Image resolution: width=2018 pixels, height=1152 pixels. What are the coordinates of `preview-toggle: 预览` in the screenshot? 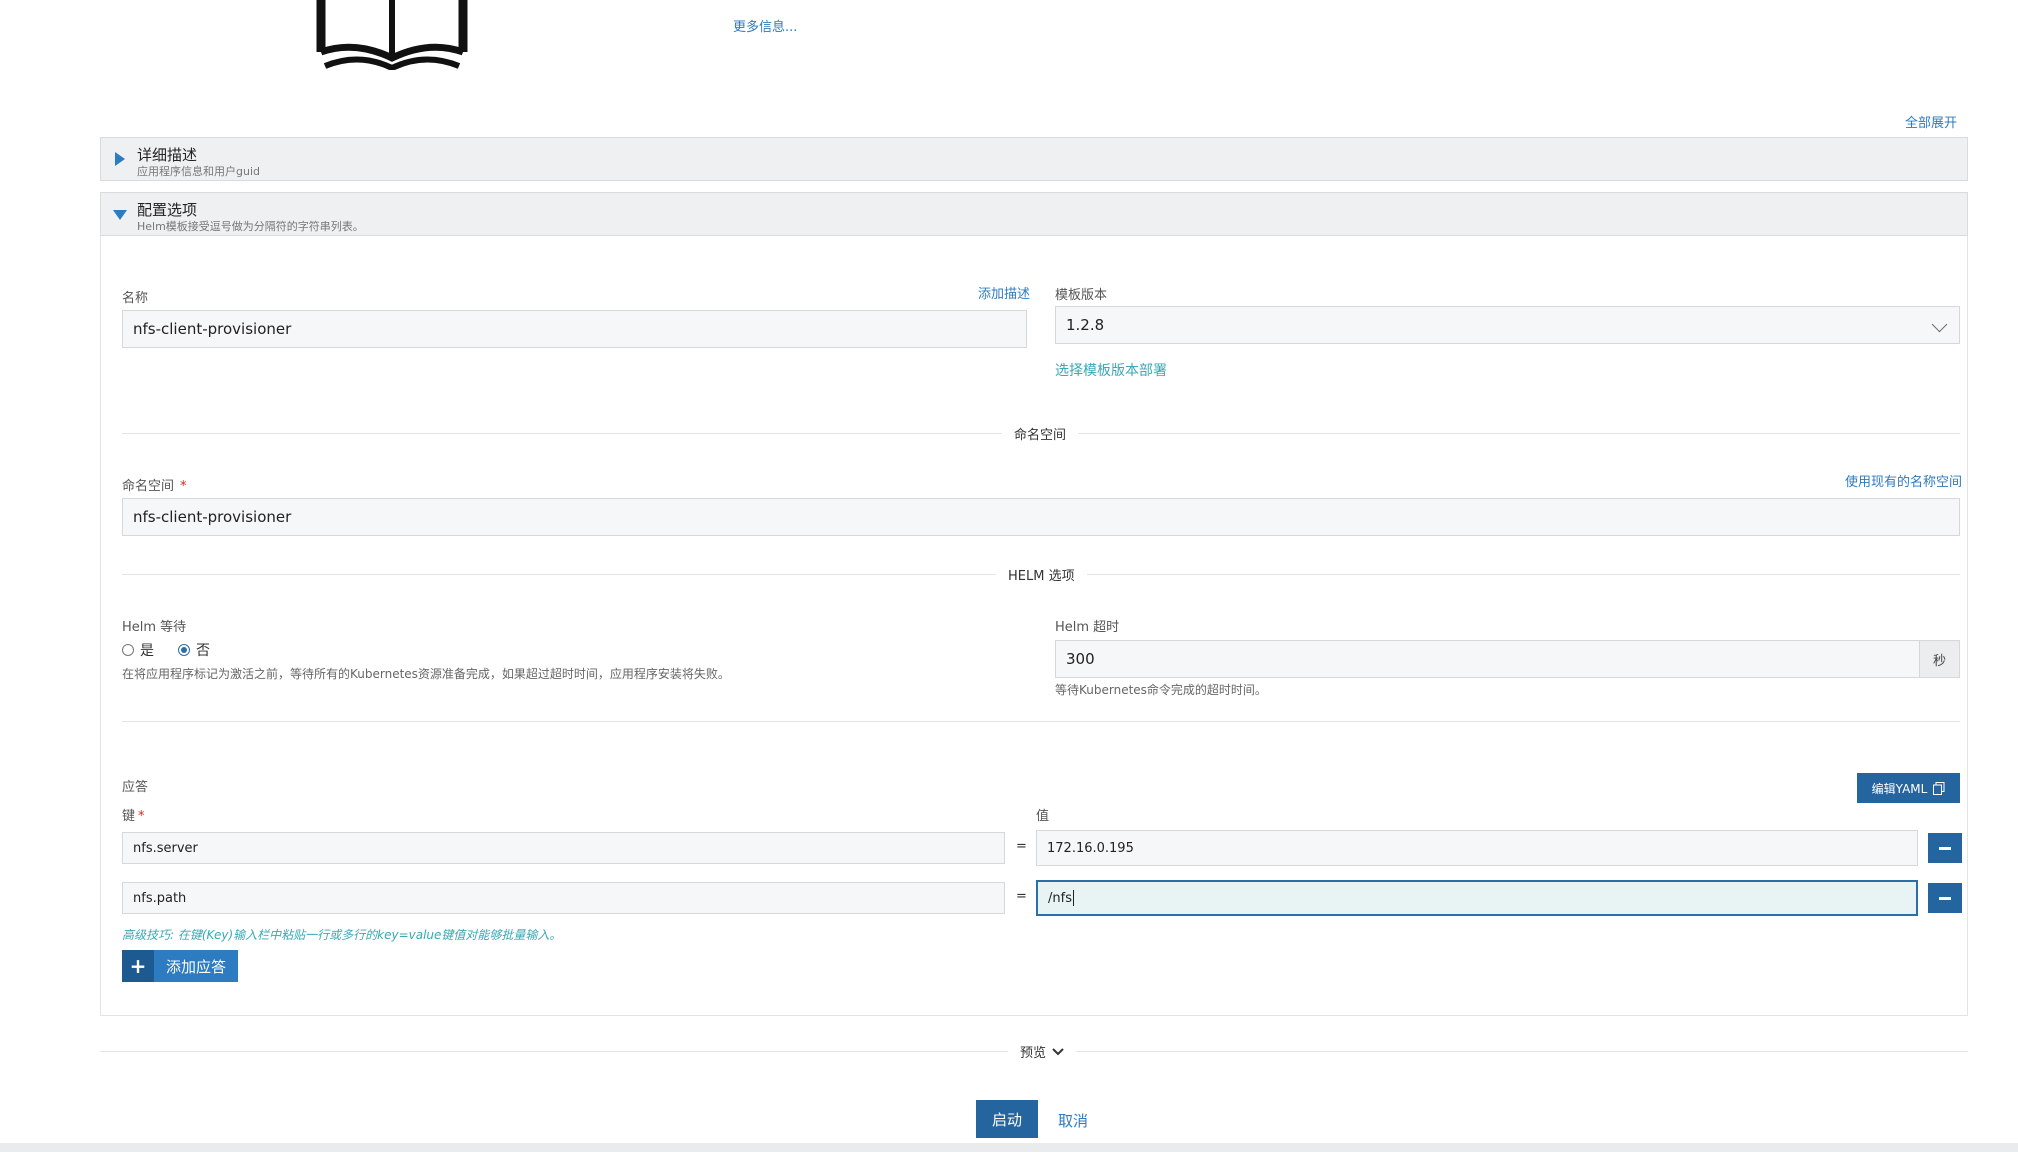 It's located at (1042, 1051).